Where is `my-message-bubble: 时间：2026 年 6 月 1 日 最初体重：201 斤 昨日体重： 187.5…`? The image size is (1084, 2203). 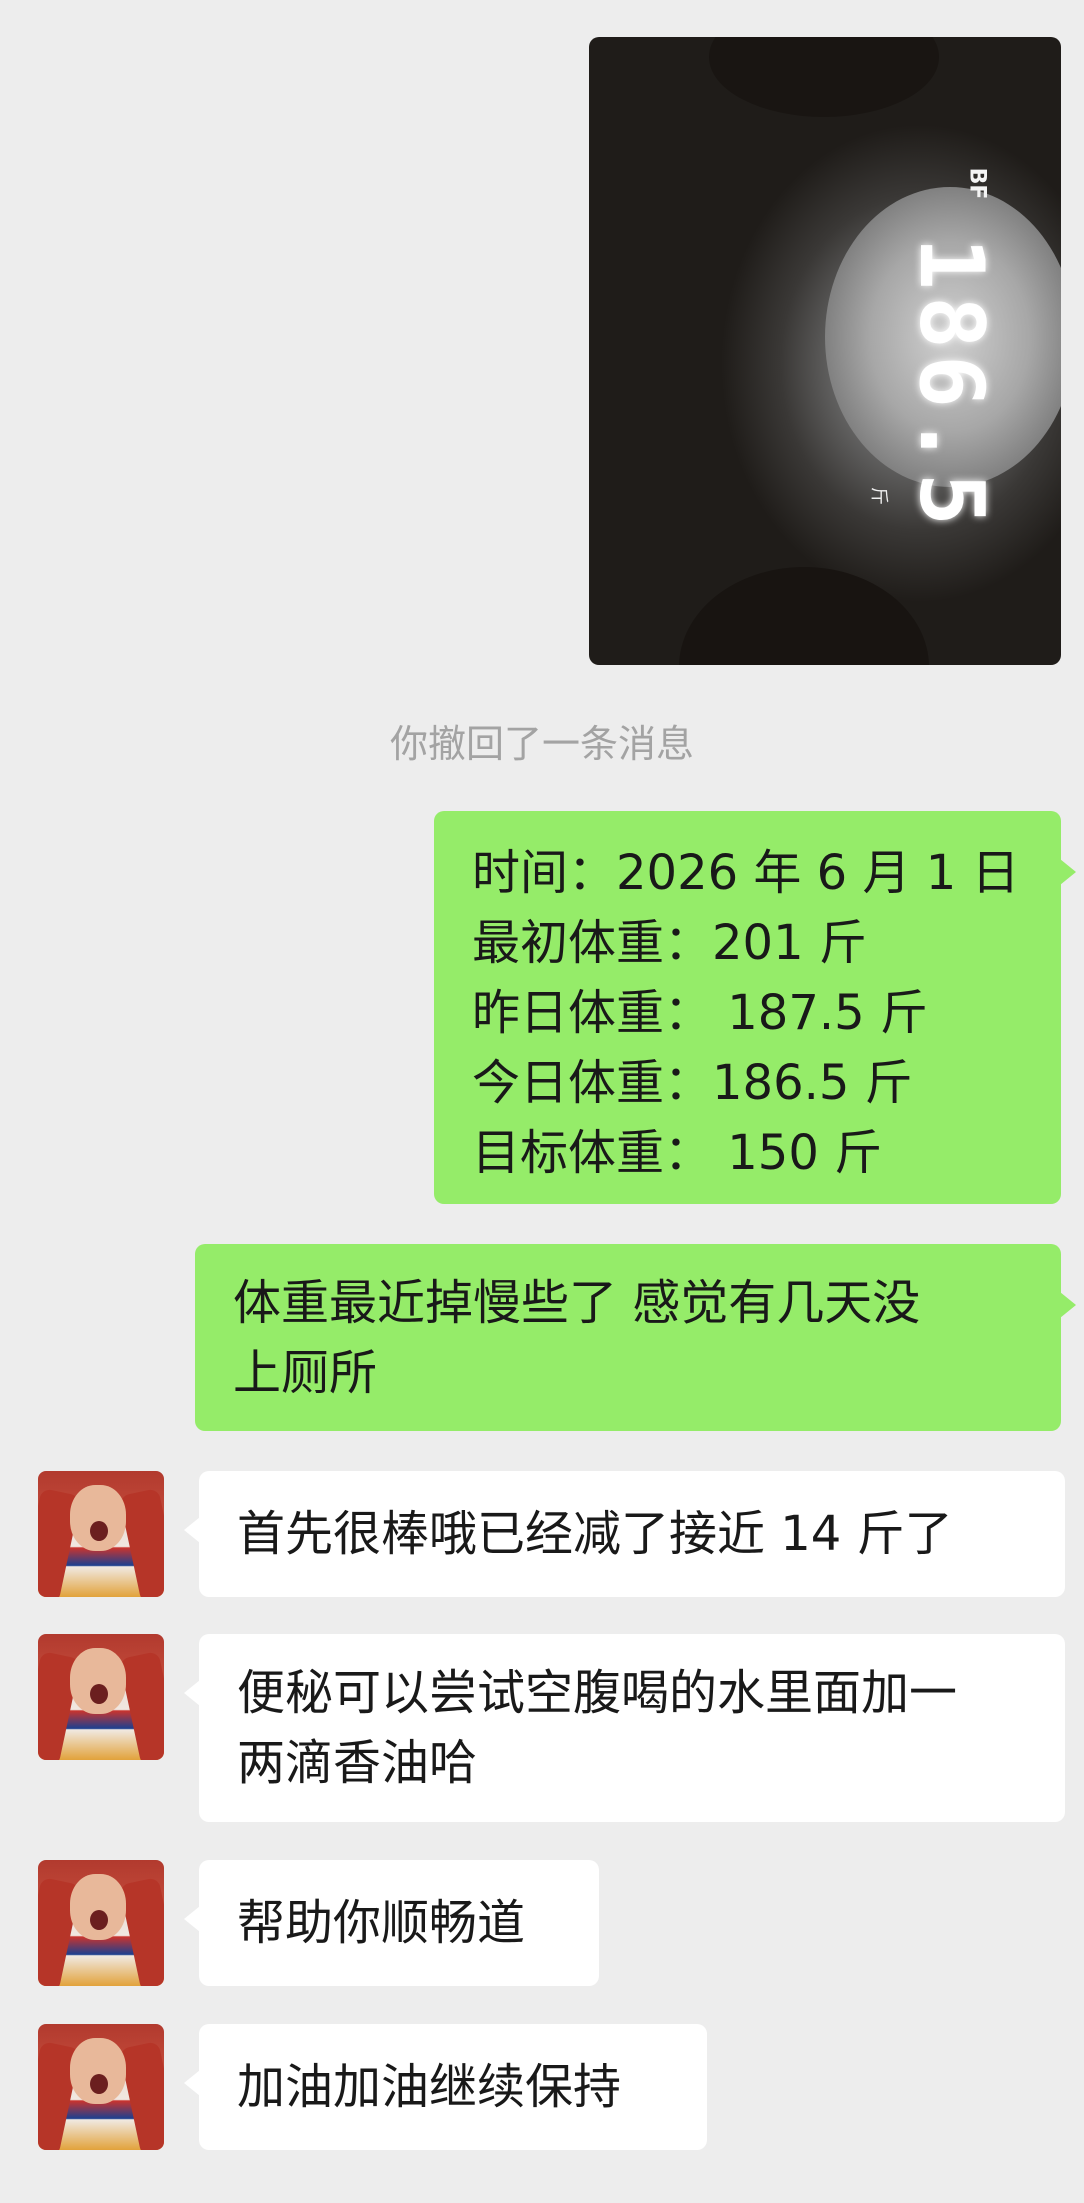 my-message-bubble: 时间：2026 年 6 月 1 日 最初体重：201 斤 昨日体重： 187.5… is located at coordinates (755, 1007).